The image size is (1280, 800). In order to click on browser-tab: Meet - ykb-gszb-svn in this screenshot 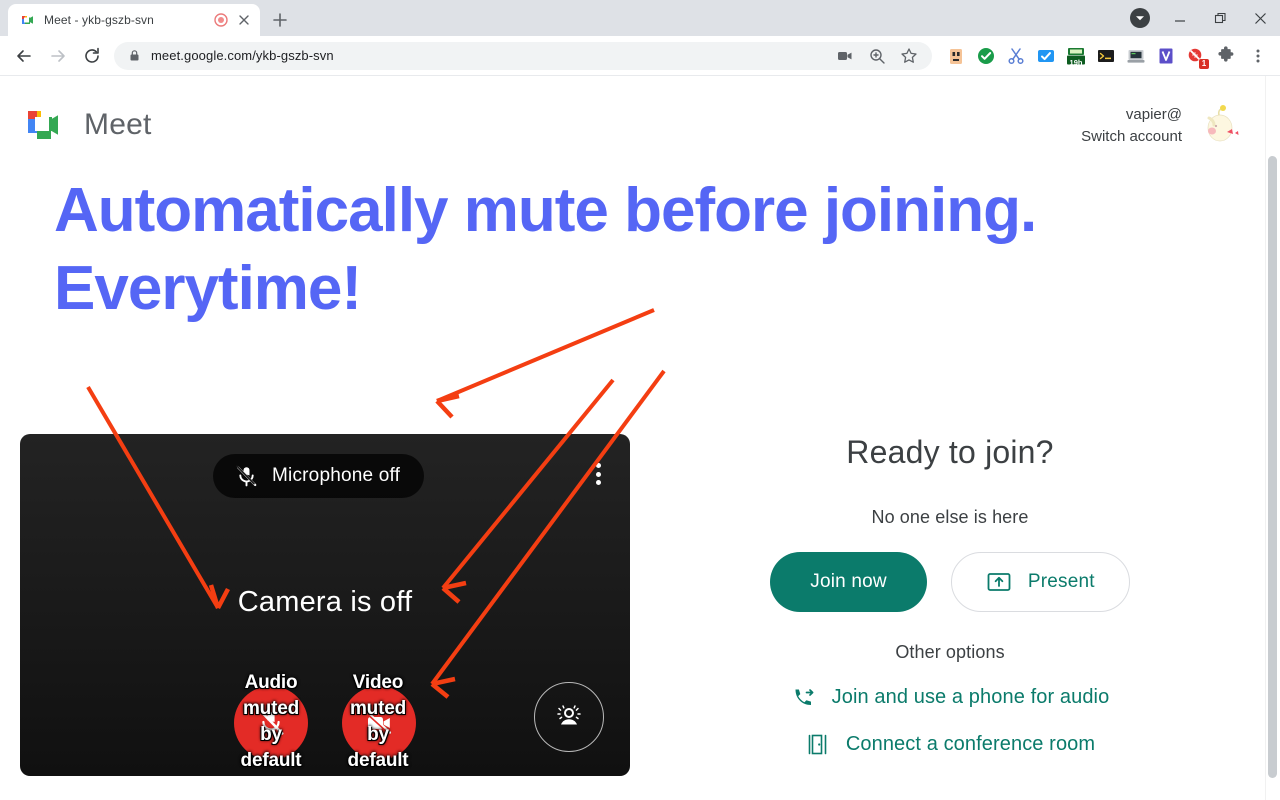, I will do `click(134, 20)`.